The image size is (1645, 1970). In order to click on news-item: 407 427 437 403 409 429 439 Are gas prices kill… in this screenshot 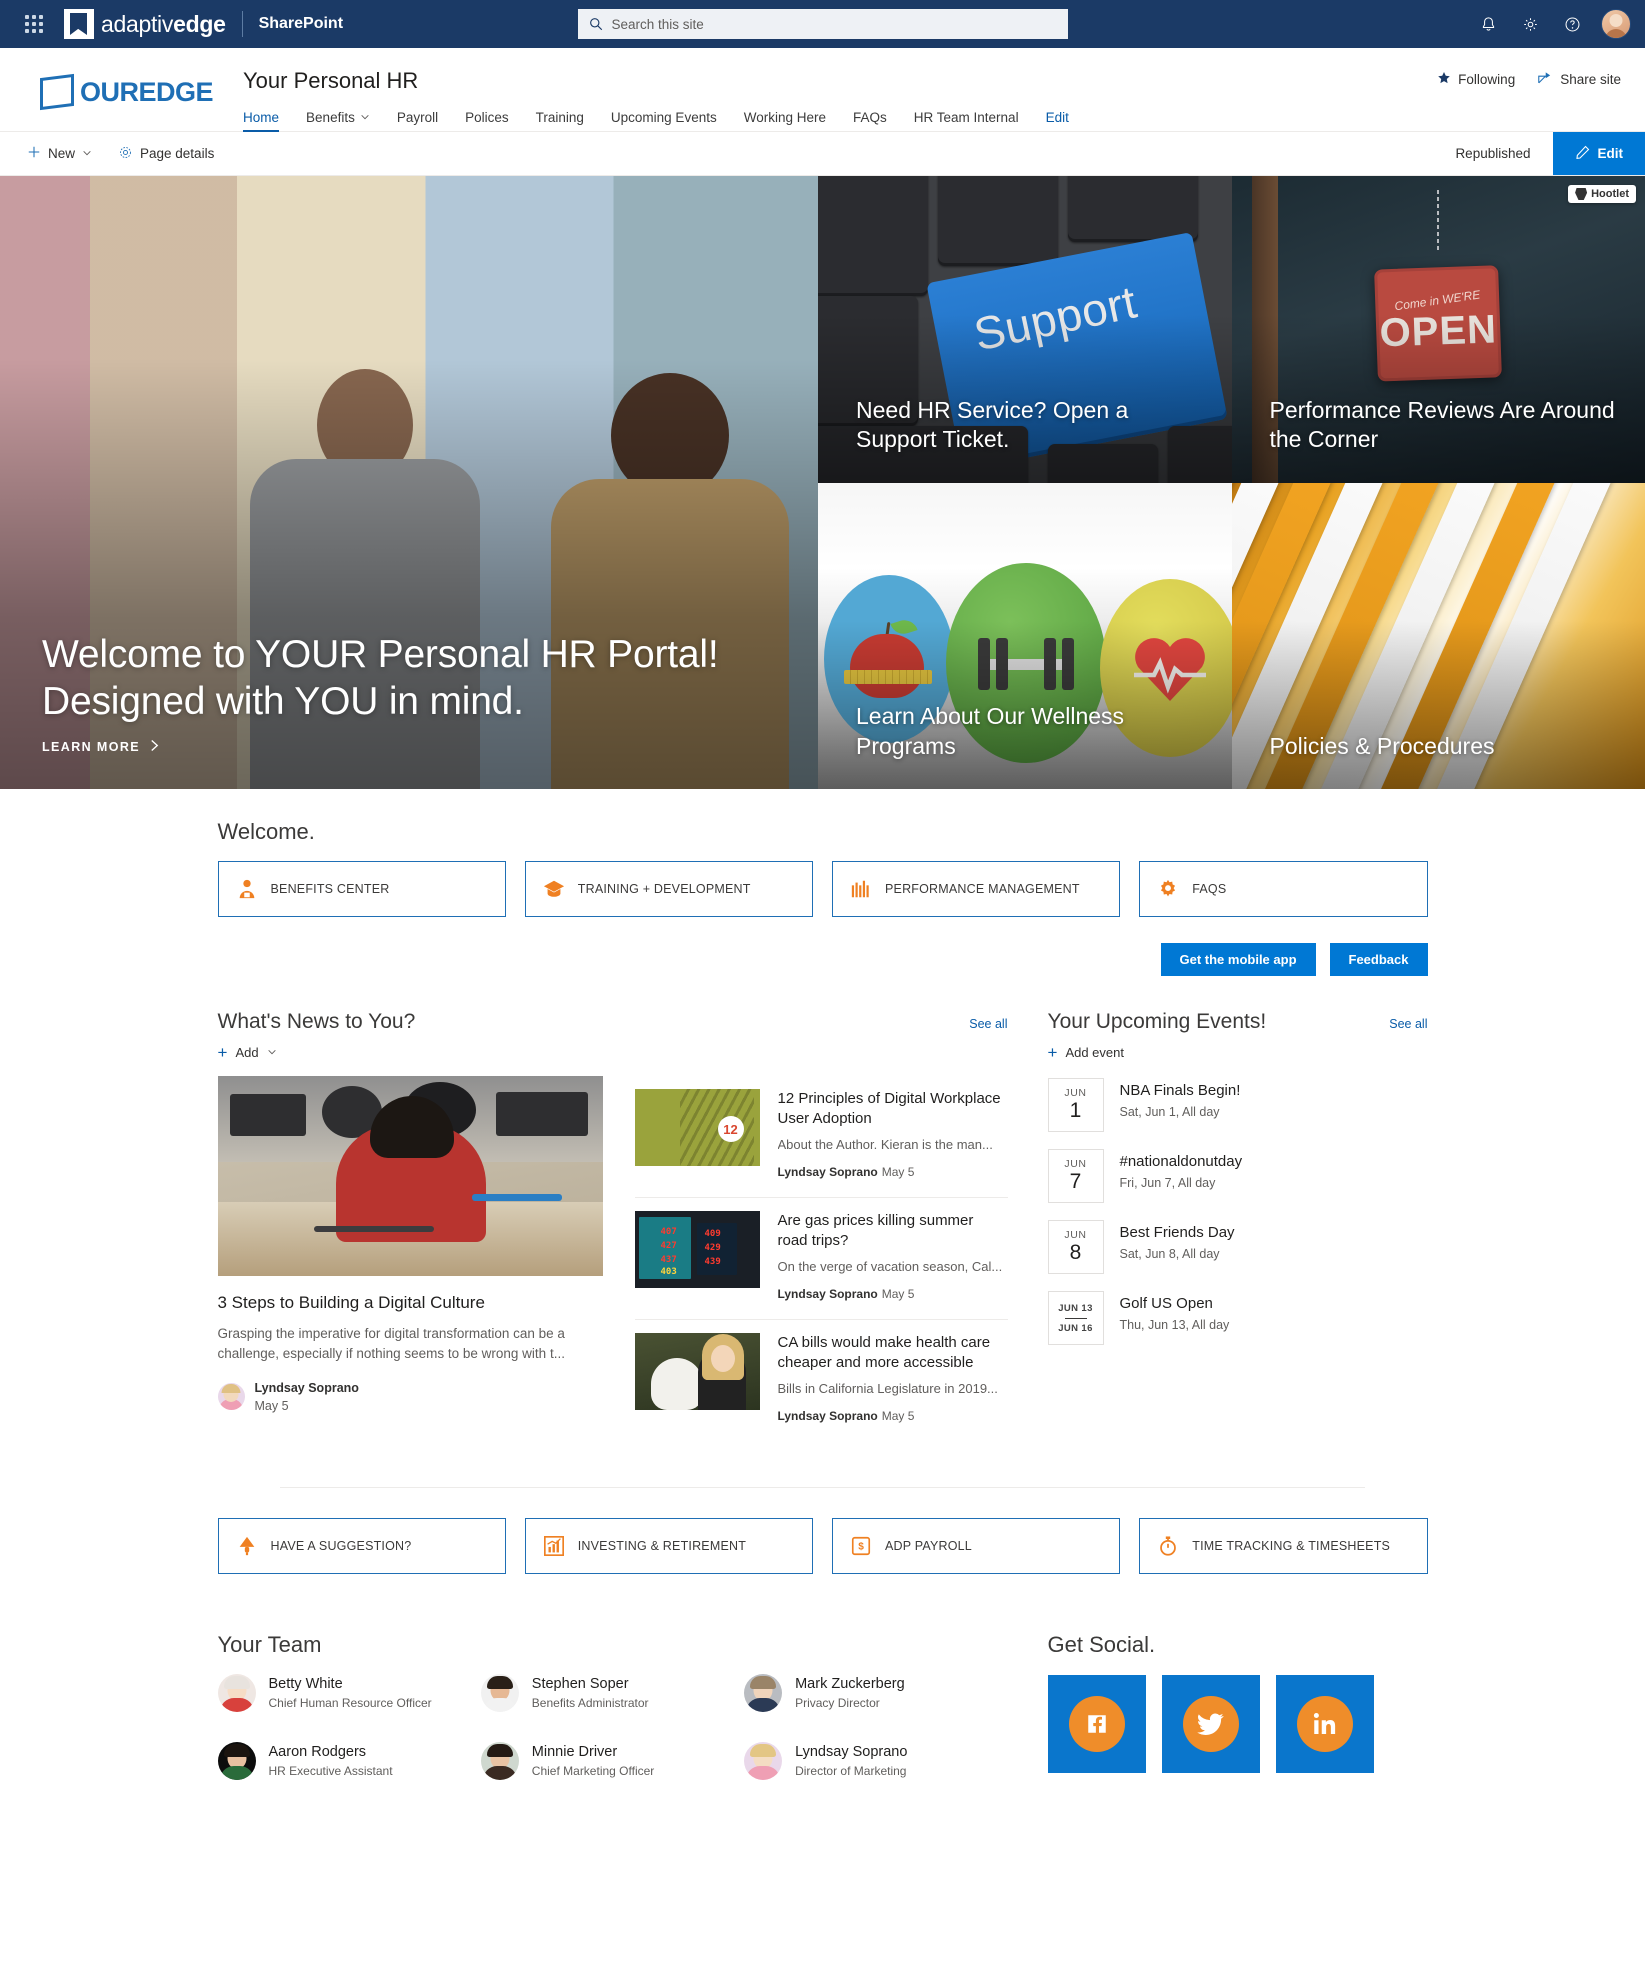, I will do `click(821, 1259)`.